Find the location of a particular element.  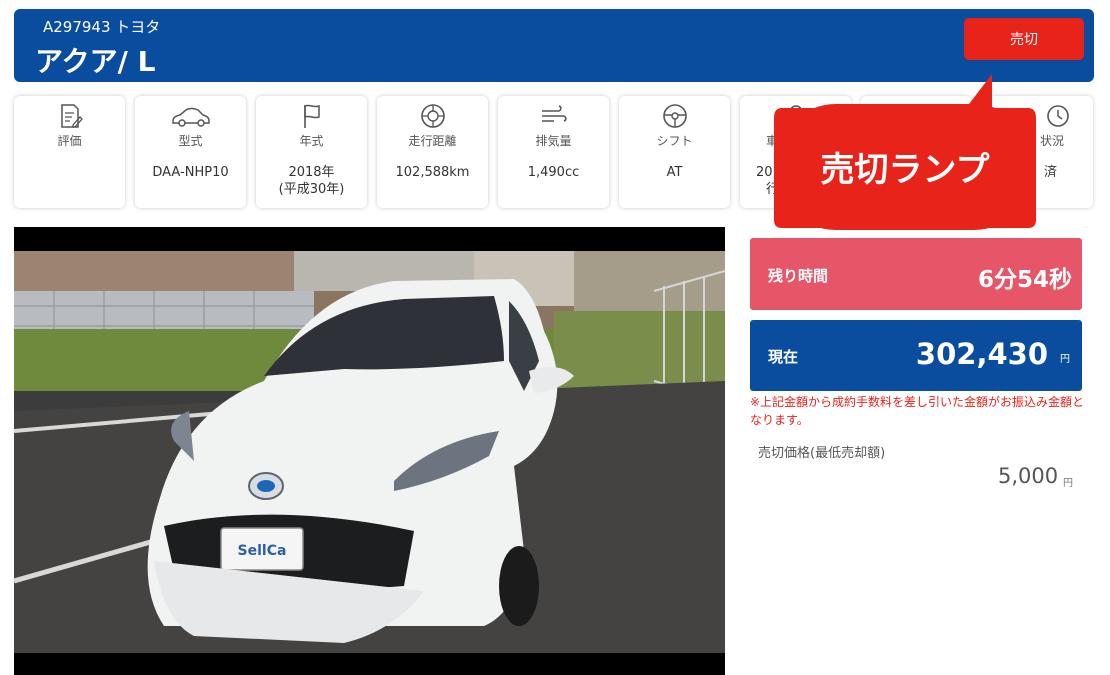

current-price-value: 302,430 is located at coordinates (981, 354).